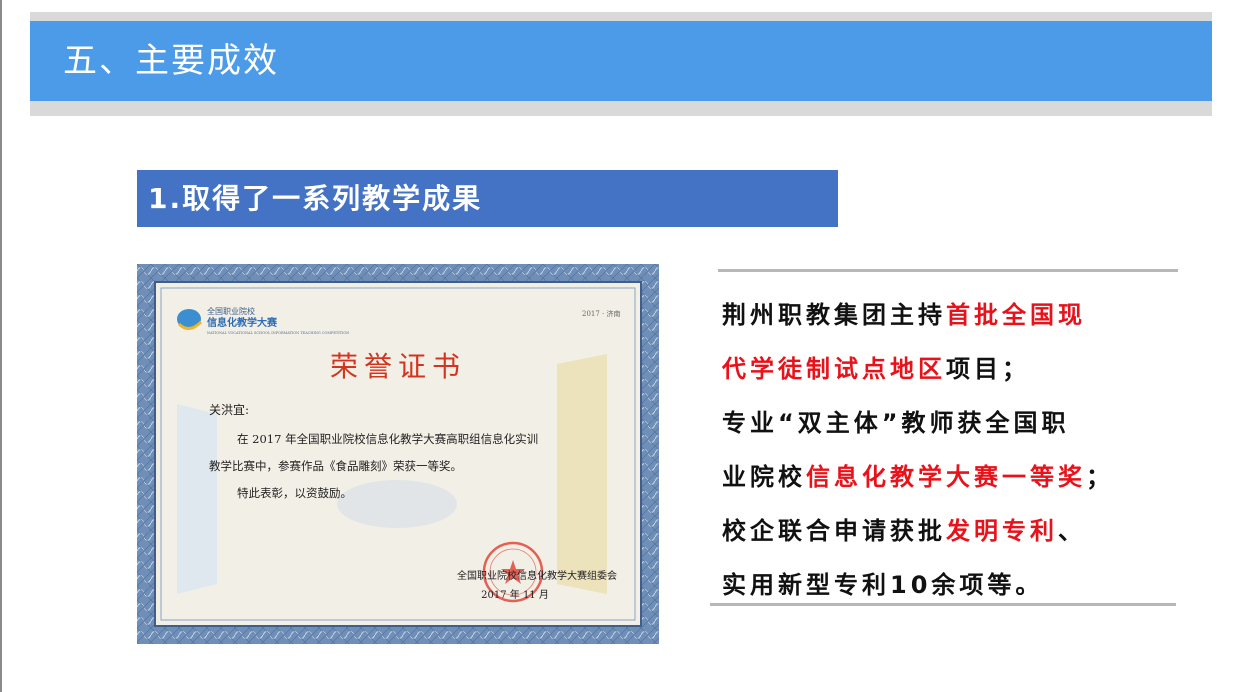 This screenshot has width=1237, height=692. I want to click on page-title: 五、主要成效, so click(171, 61).